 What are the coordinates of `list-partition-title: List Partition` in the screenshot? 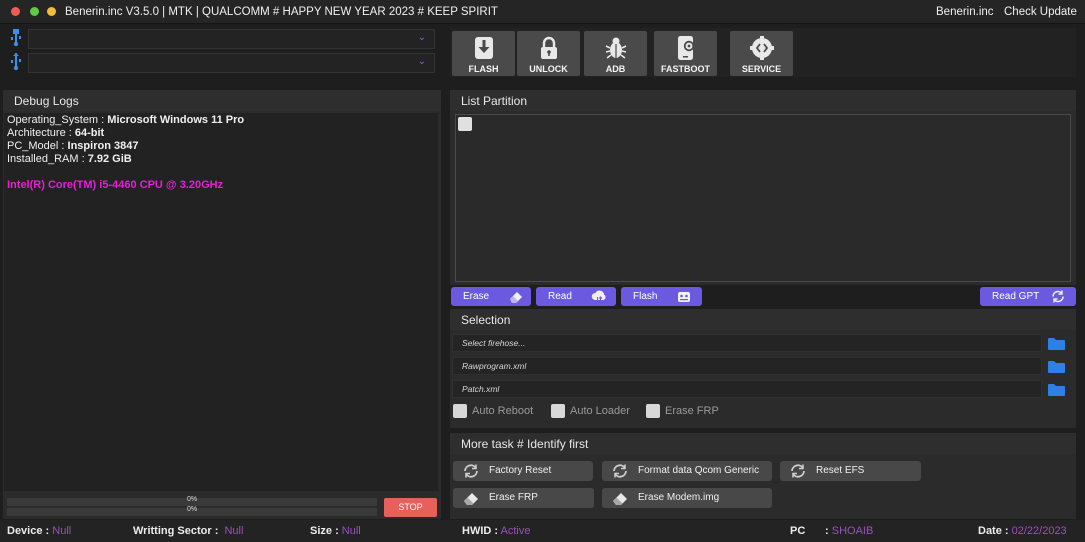 It's located at (494, 101).